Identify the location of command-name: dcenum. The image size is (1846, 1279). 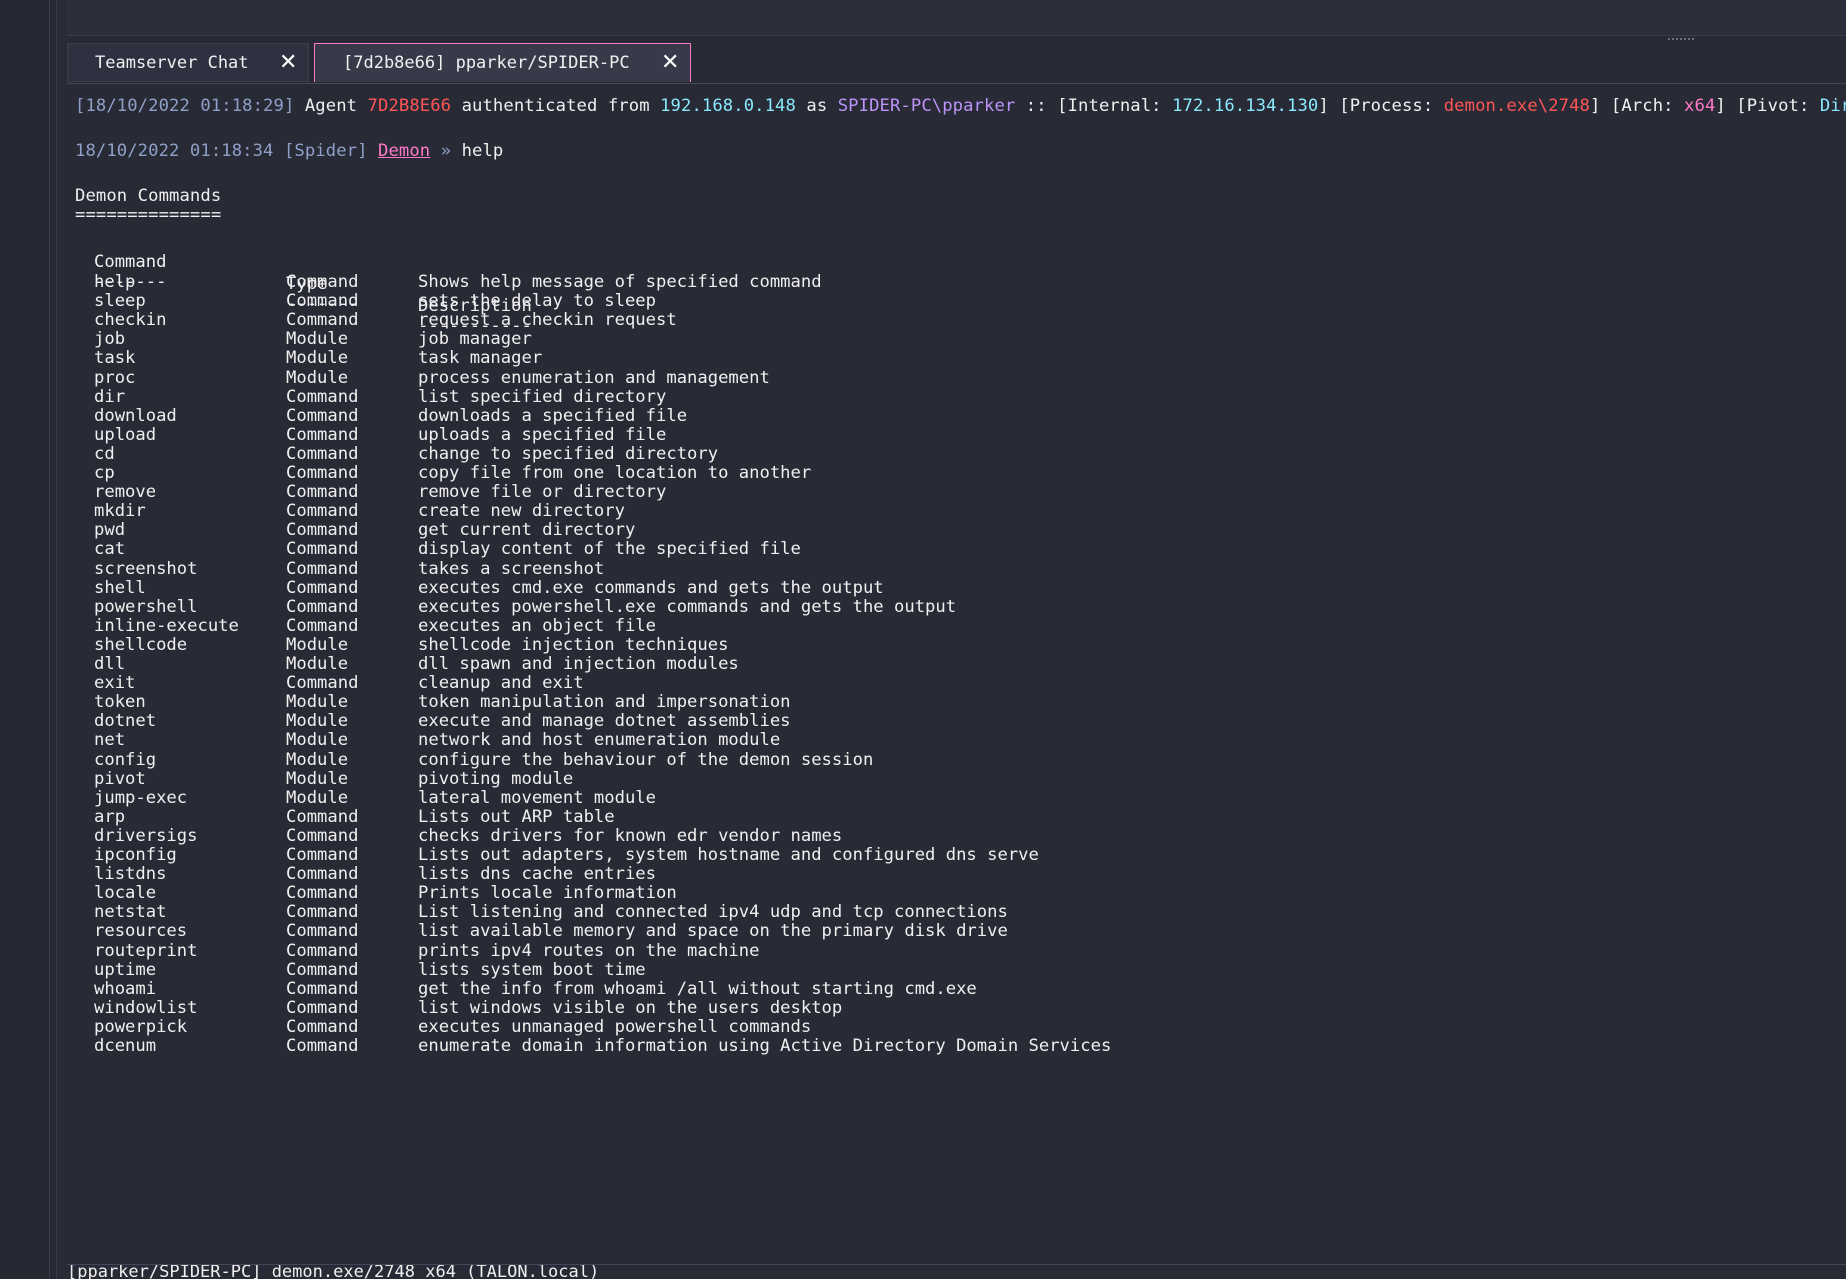
(125, 1046).